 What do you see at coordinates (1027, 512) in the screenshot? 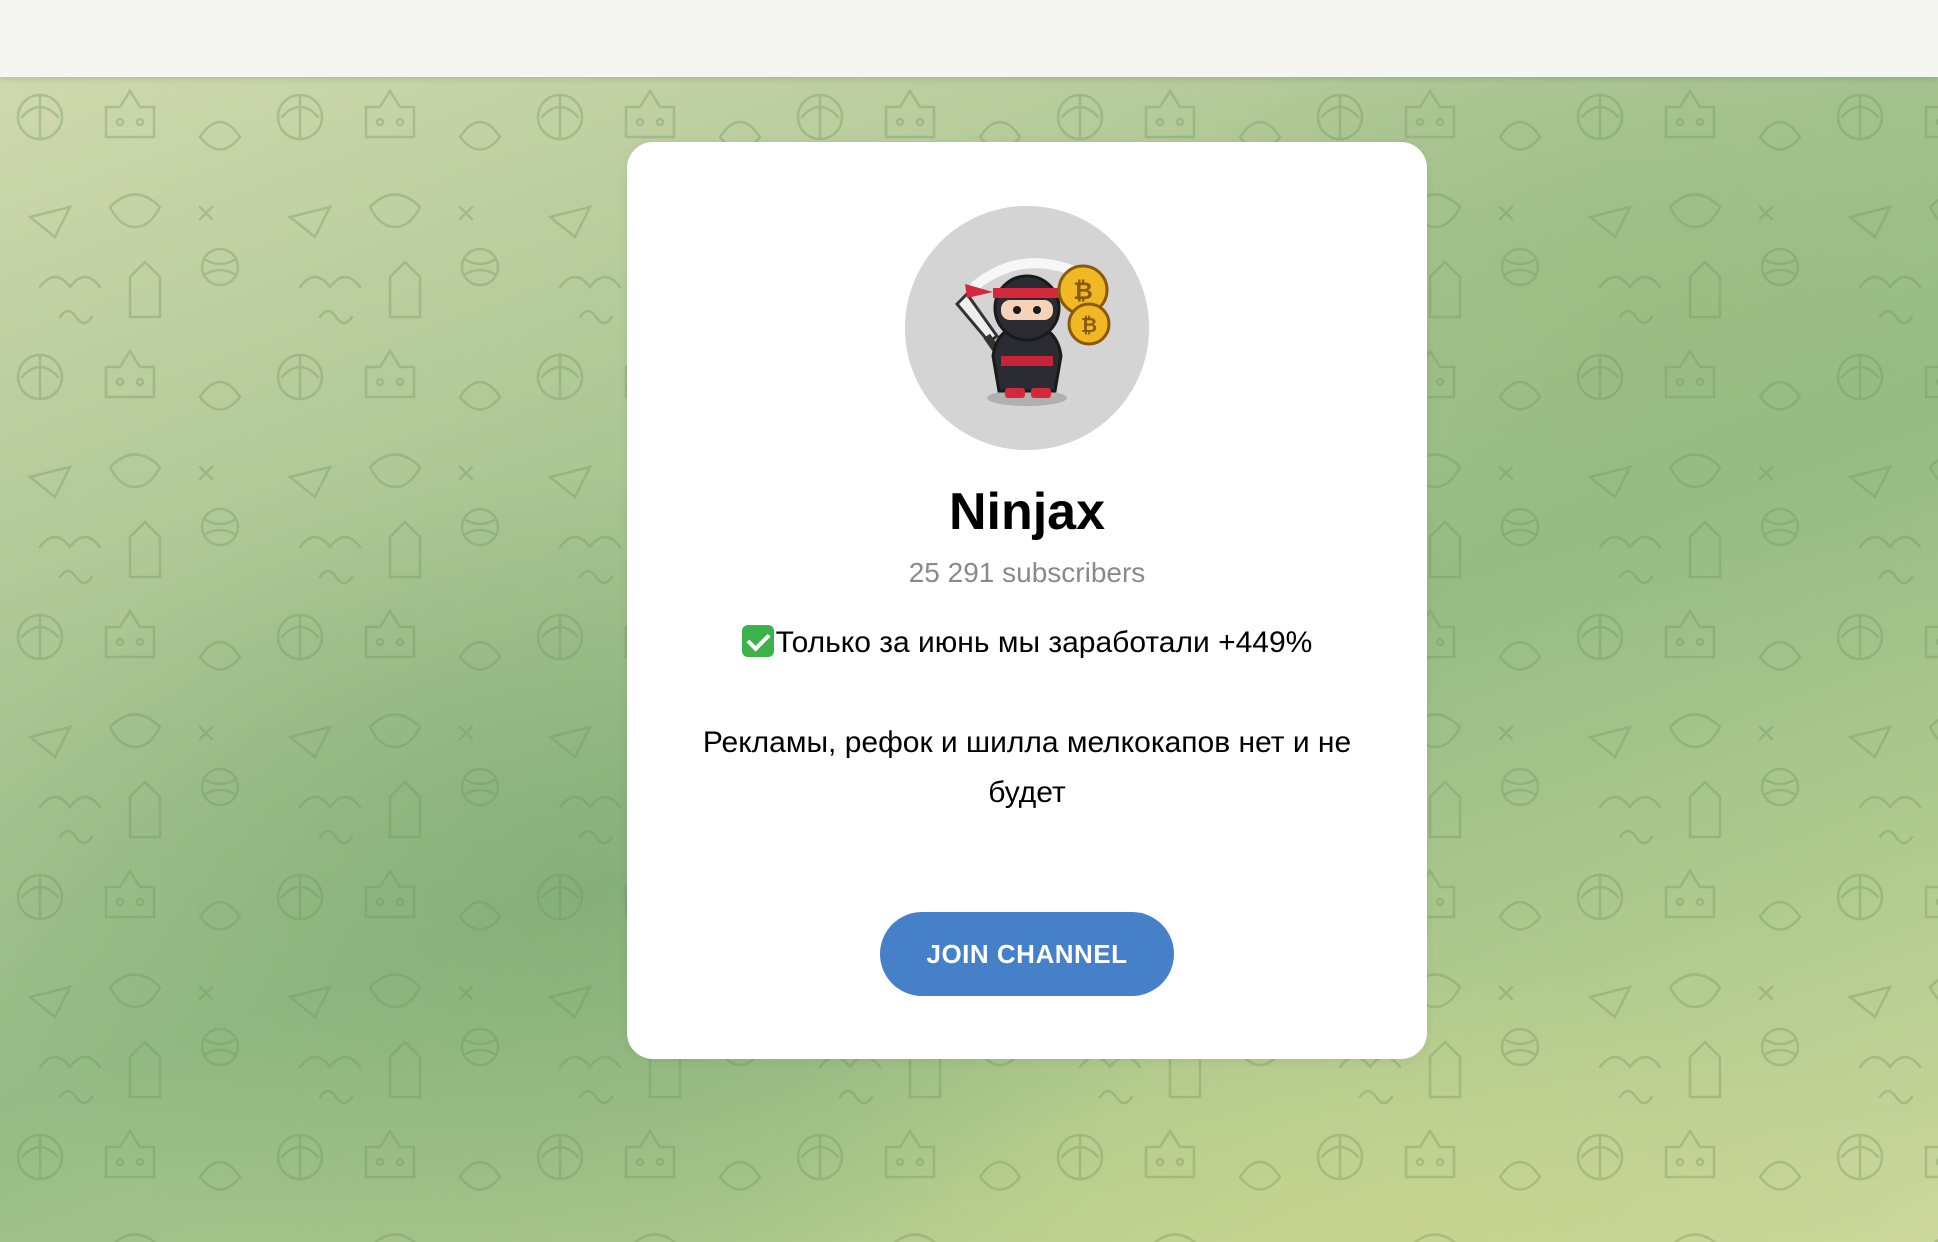
I see `channel-title: Ninjax` at bounding box center [1027, 512].